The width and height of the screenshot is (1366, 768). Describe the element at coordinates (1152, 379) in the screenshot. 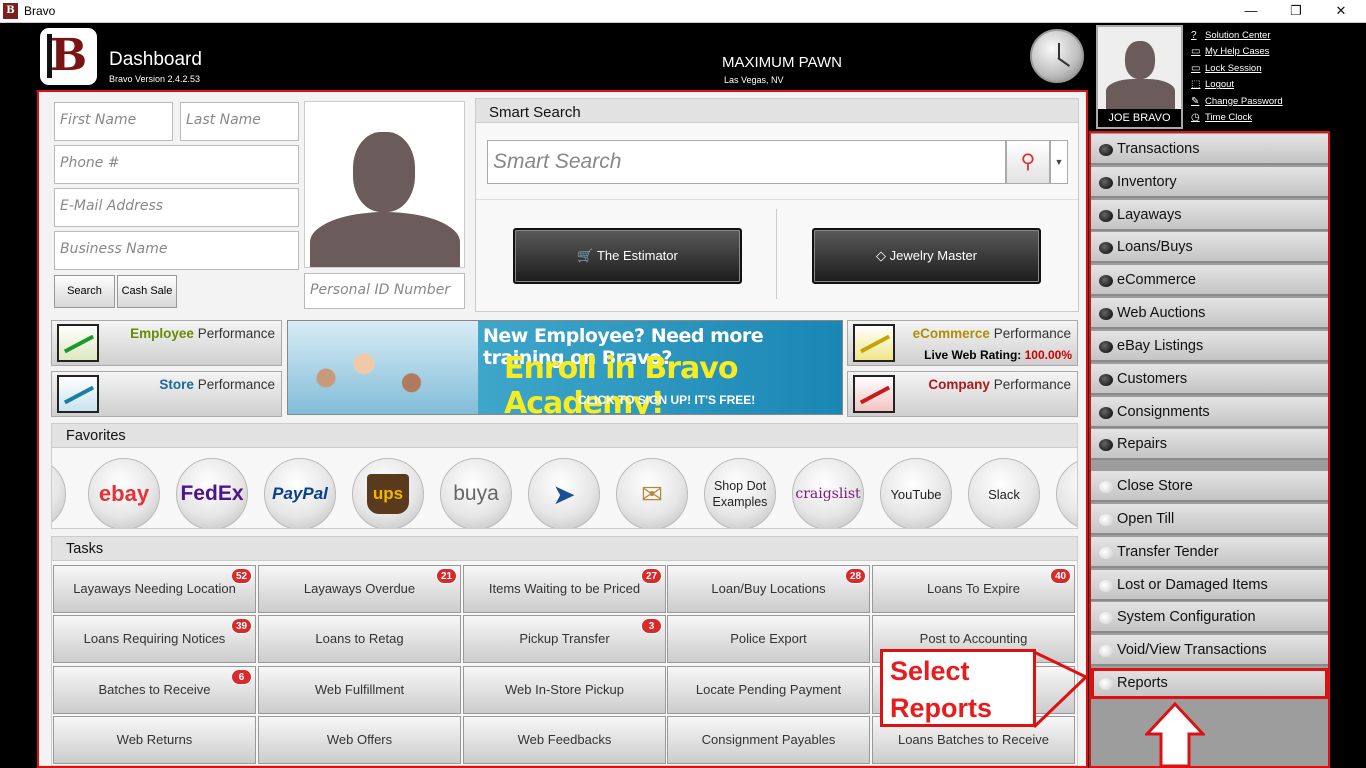

I see `nav-item-label: Customers` at that location.